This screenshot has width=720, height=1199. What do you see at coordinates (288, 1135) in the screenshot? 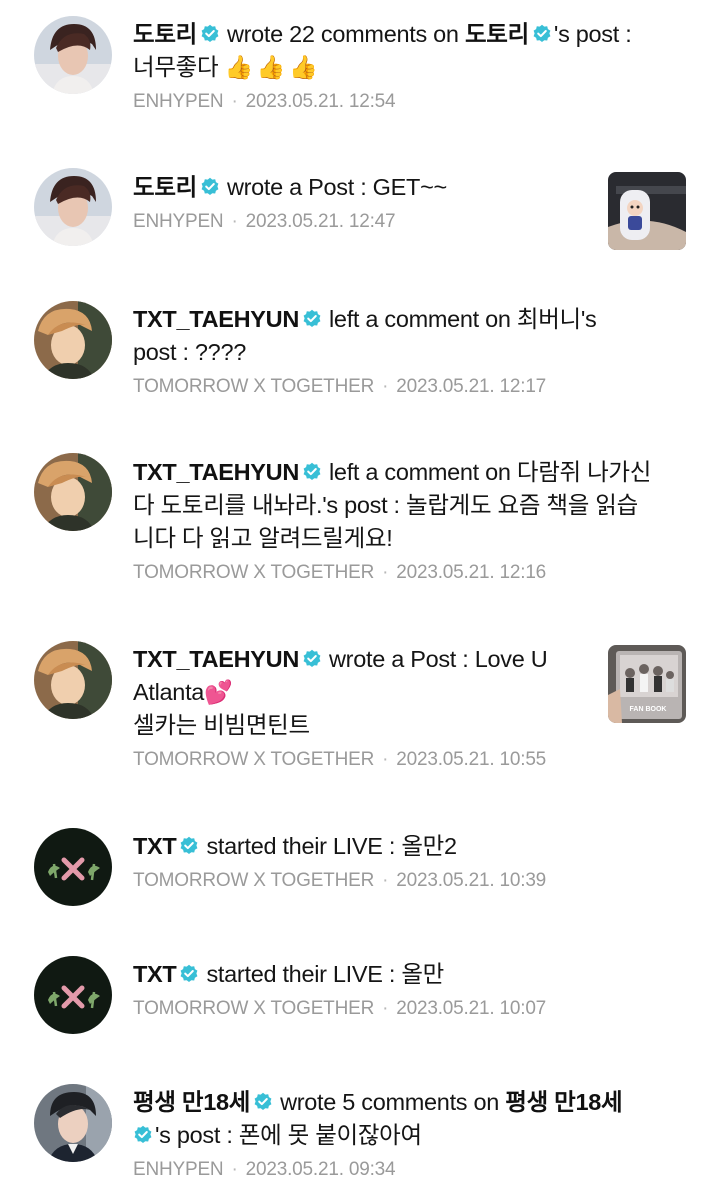
I see `action-suffix: 's post : 폰에 못 붙이잖아여` at bounding box center [288, 1135].